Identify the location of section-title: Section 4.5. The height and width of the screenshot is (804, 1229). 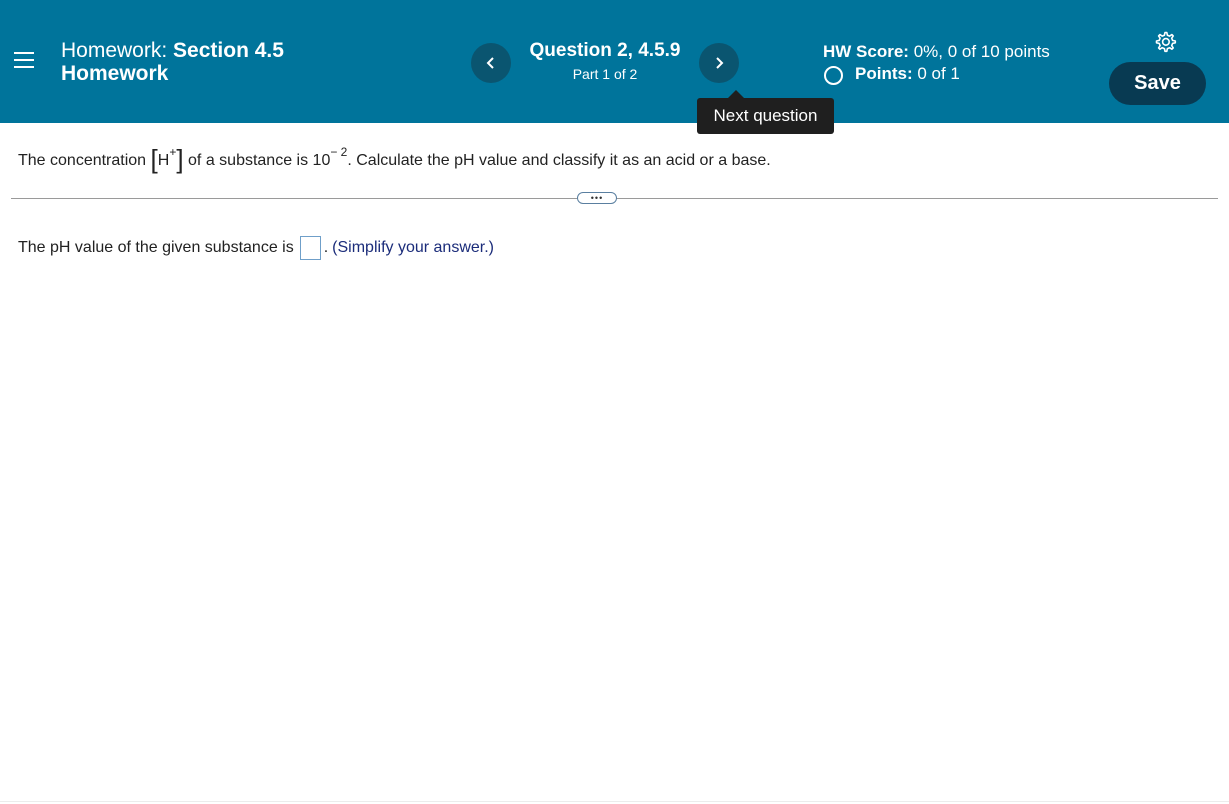
(228, 50).